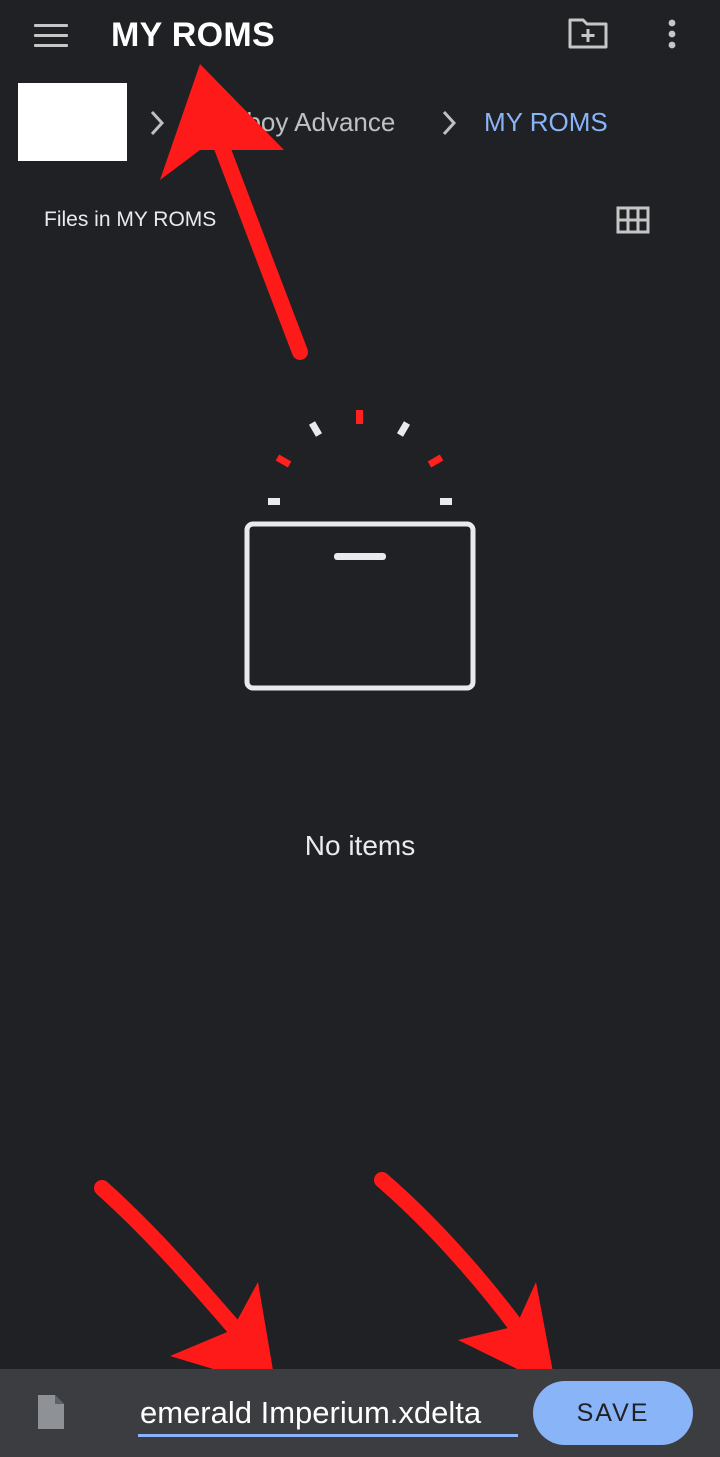 This screenshot has height=1457, width=720. I want to click on empty-state-message: No items, so click(360, 845).